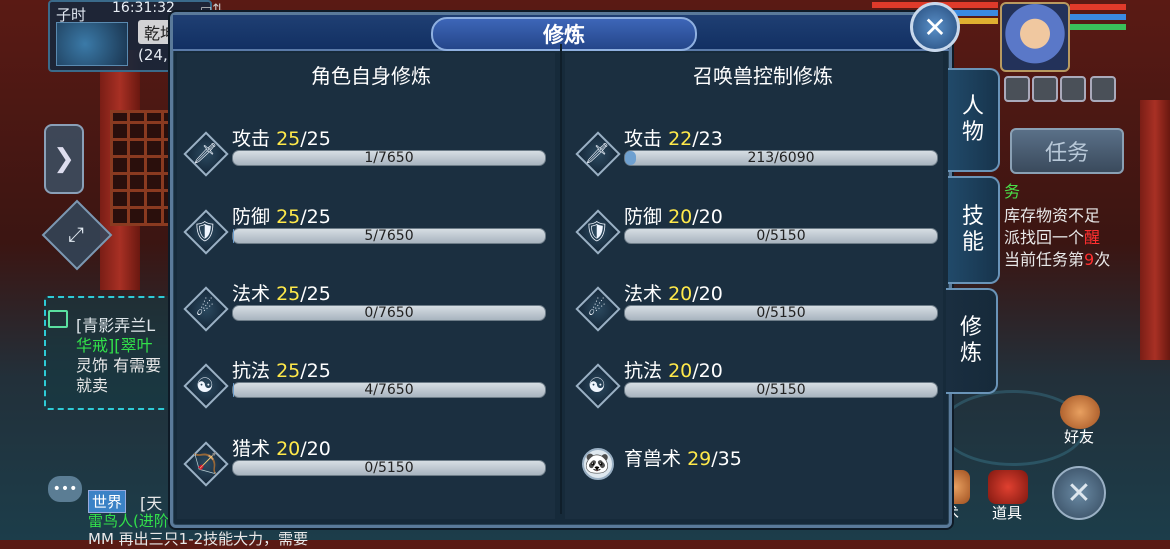  Describe the element at coordinates (564, 34) in the screenshot. I see `panel-title: 修炼` at that location.